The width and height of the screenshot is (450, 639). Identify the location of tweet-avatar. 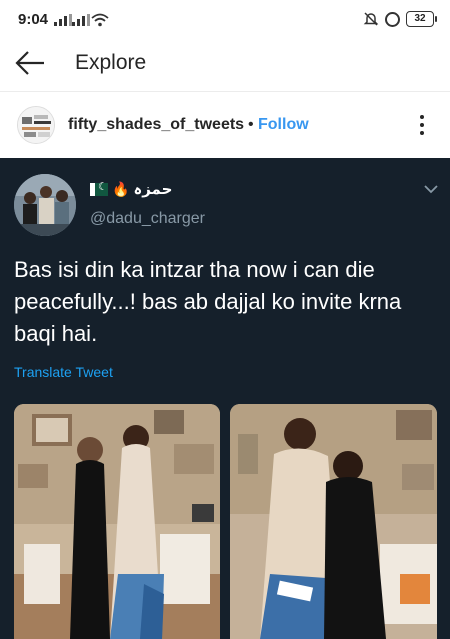
(45, 205).